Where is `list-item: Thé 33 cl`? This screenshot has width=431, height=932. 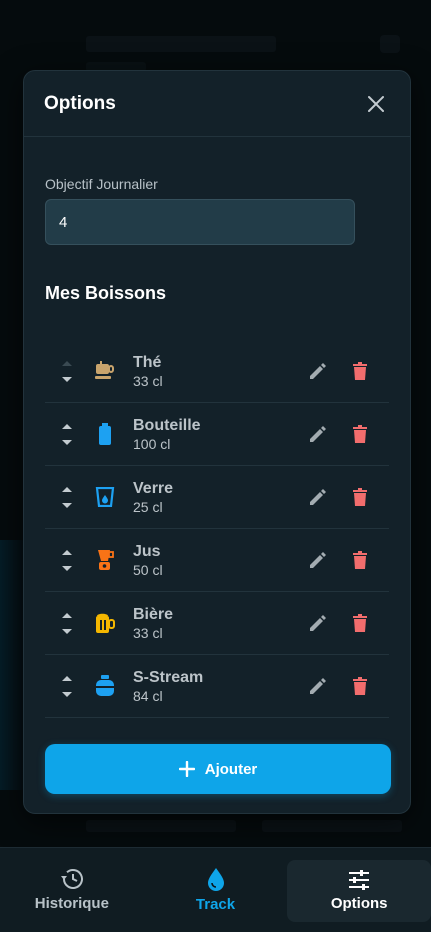 list-item: Thé 33 cl is located at coordinates (217, 371).